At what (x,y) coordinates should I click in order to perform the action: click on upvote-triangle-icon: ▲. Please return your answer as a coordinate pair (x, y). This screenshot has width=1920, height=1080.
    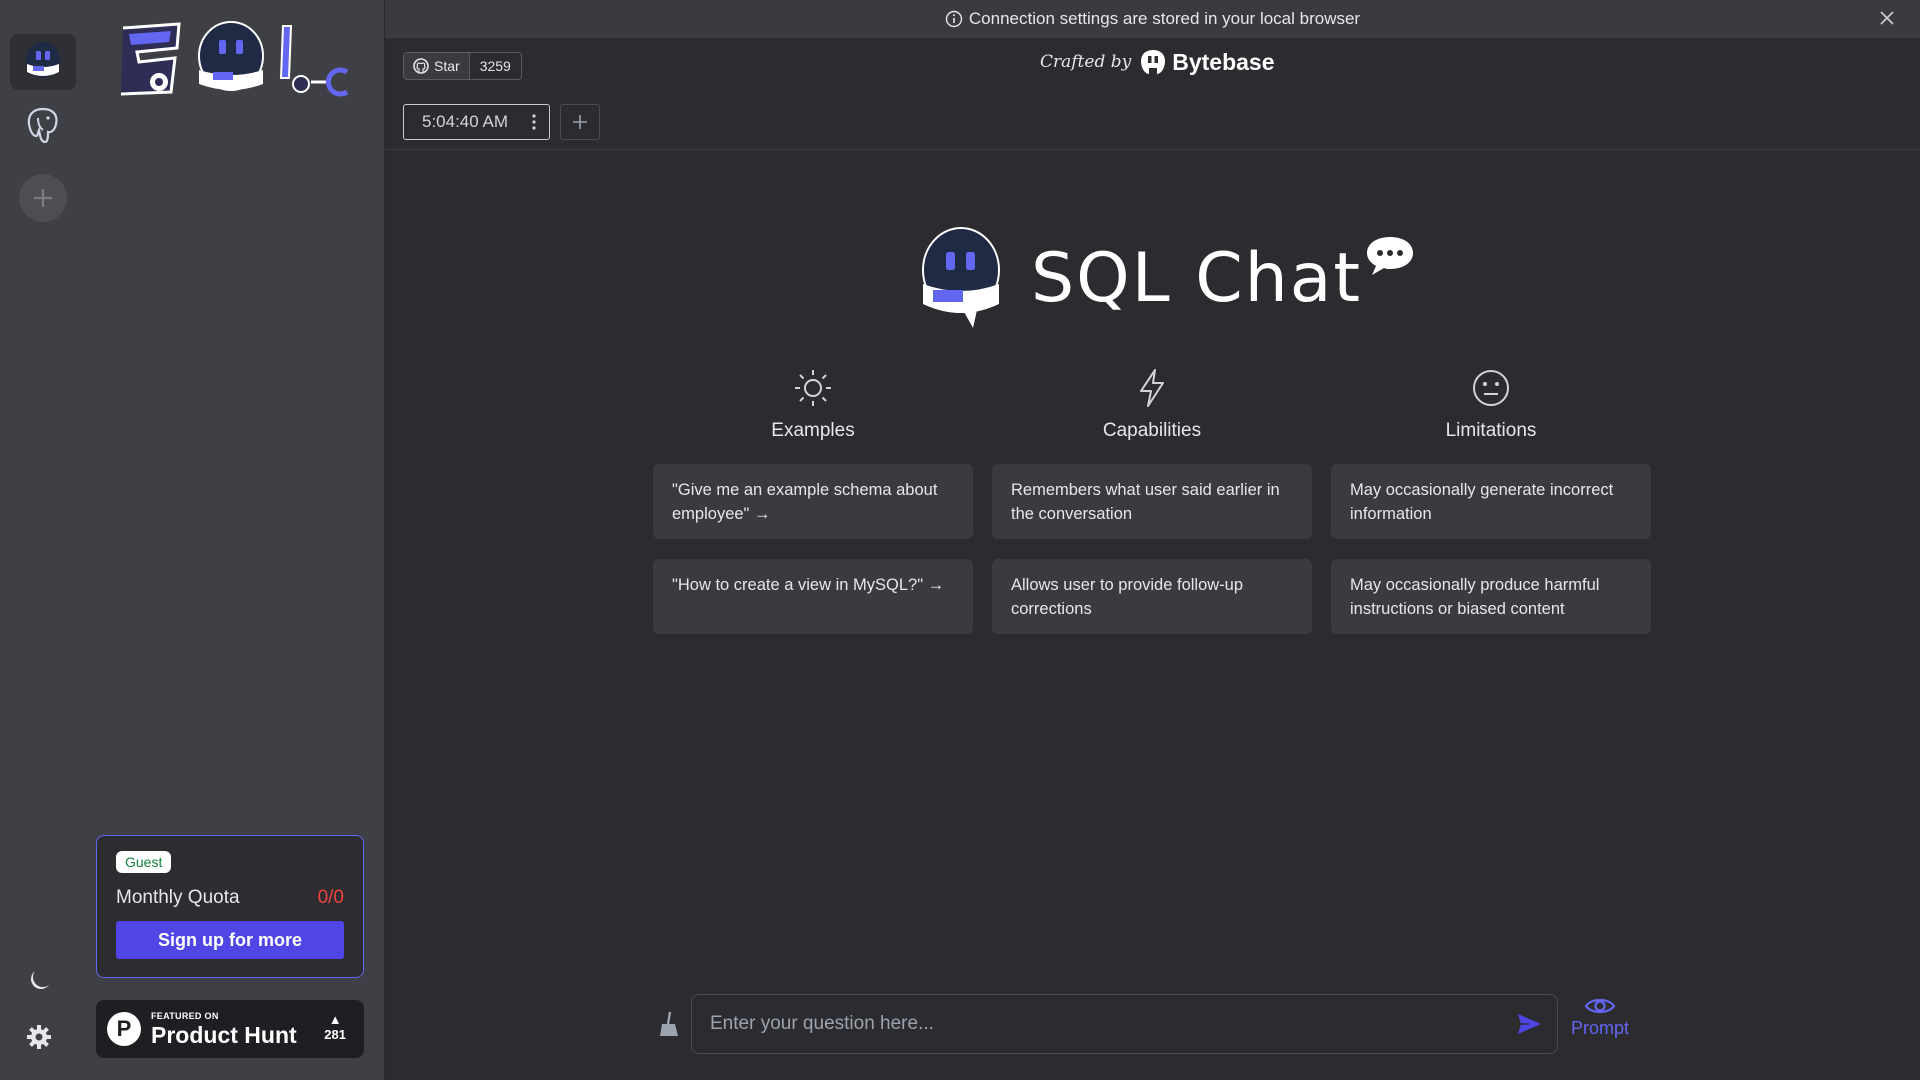
    Looking at the image, I should click on (335, 1019).